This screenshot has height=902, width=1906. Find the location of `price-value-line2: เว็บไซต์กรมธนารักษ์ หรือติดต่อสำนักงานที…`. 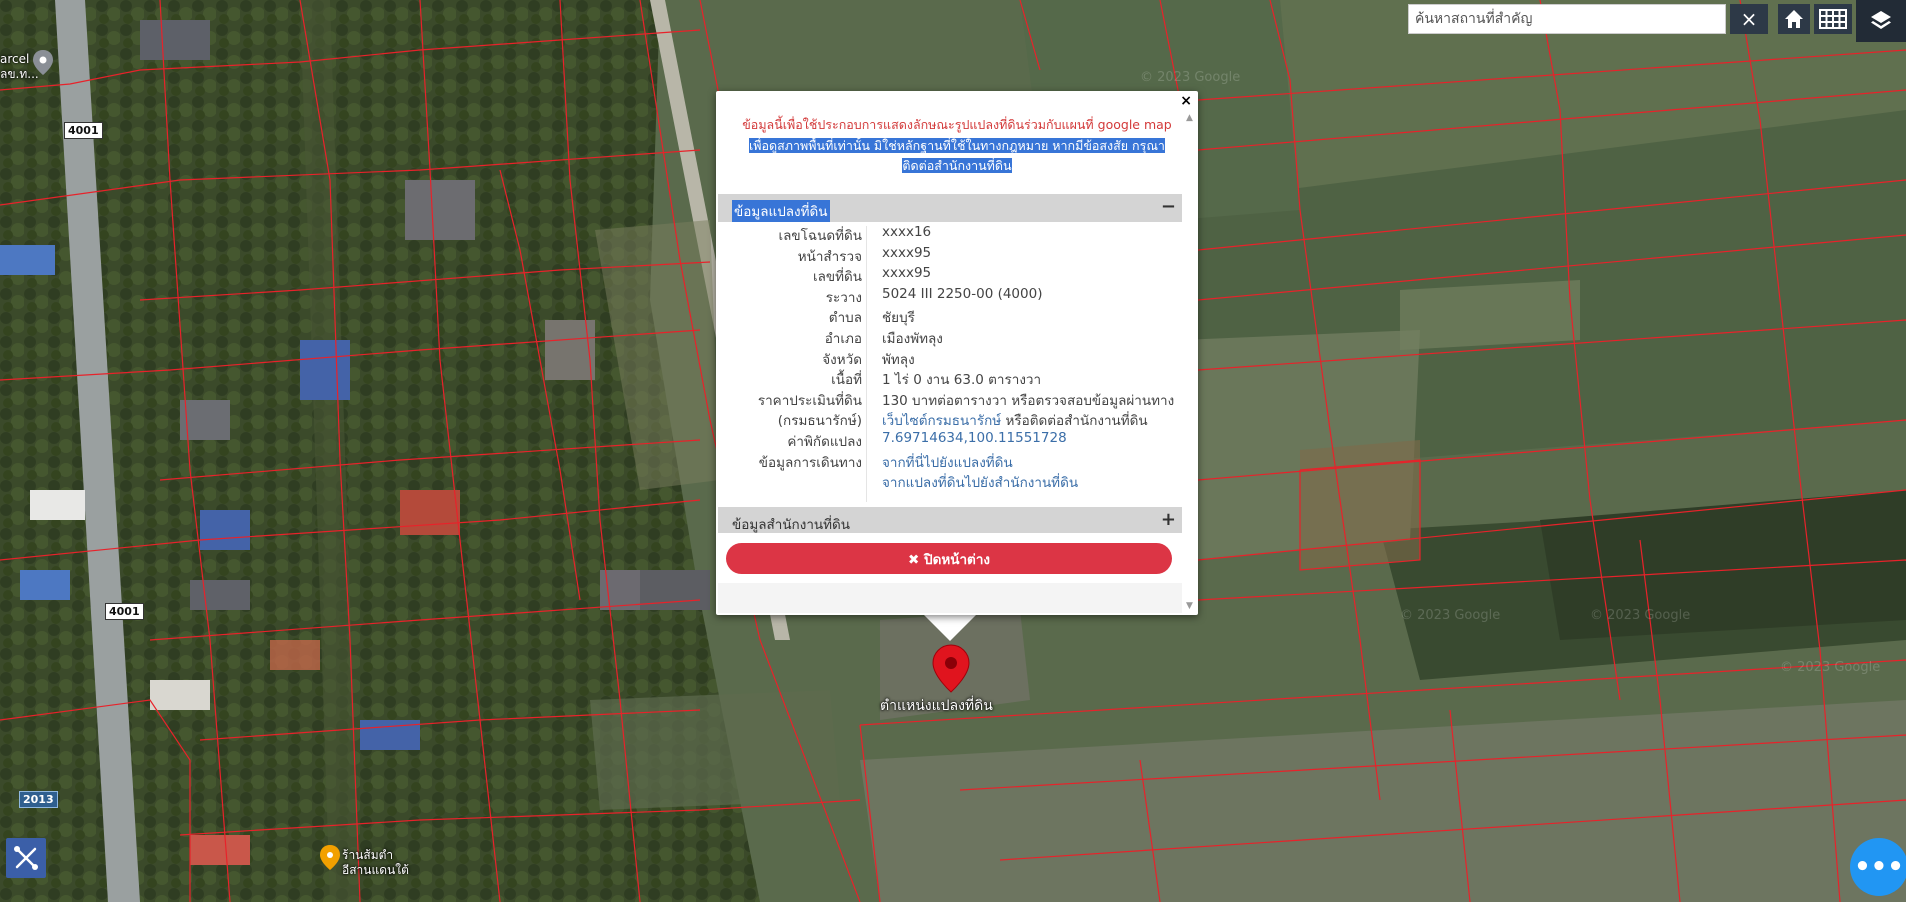

price-value-line2: เว็บไซต์กรมธนารักษ์ หรือติดต่อสำนักงานที… is located at coordinates (1015, 420).